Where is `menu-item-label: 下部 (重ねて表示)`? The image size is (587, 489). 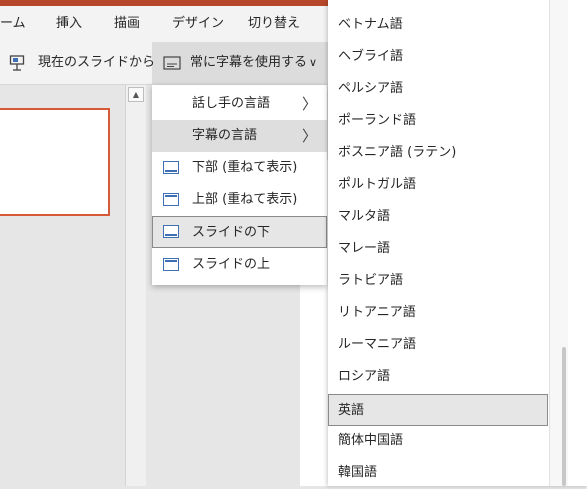 menu-item-label: 下部 (重ねて表示) is located at coordinates (245, 167).